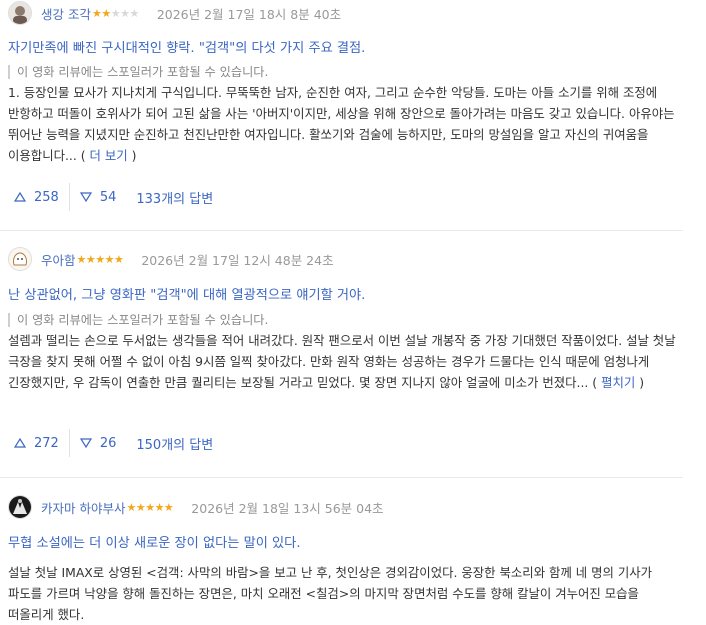 The height and width of the screenshot is (625, 706). I want to click on upvote-count: 258, so click(46, 197).